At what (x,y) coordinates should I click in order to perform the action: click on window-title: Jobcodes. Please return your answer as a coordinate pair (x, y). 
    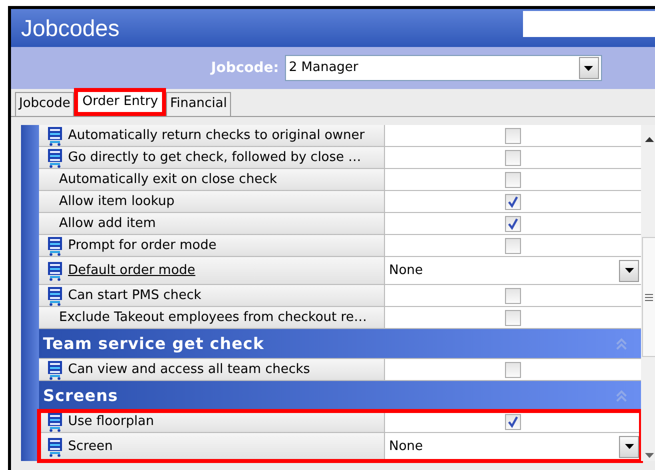
    Looking at the image, I should click on (70, 28).